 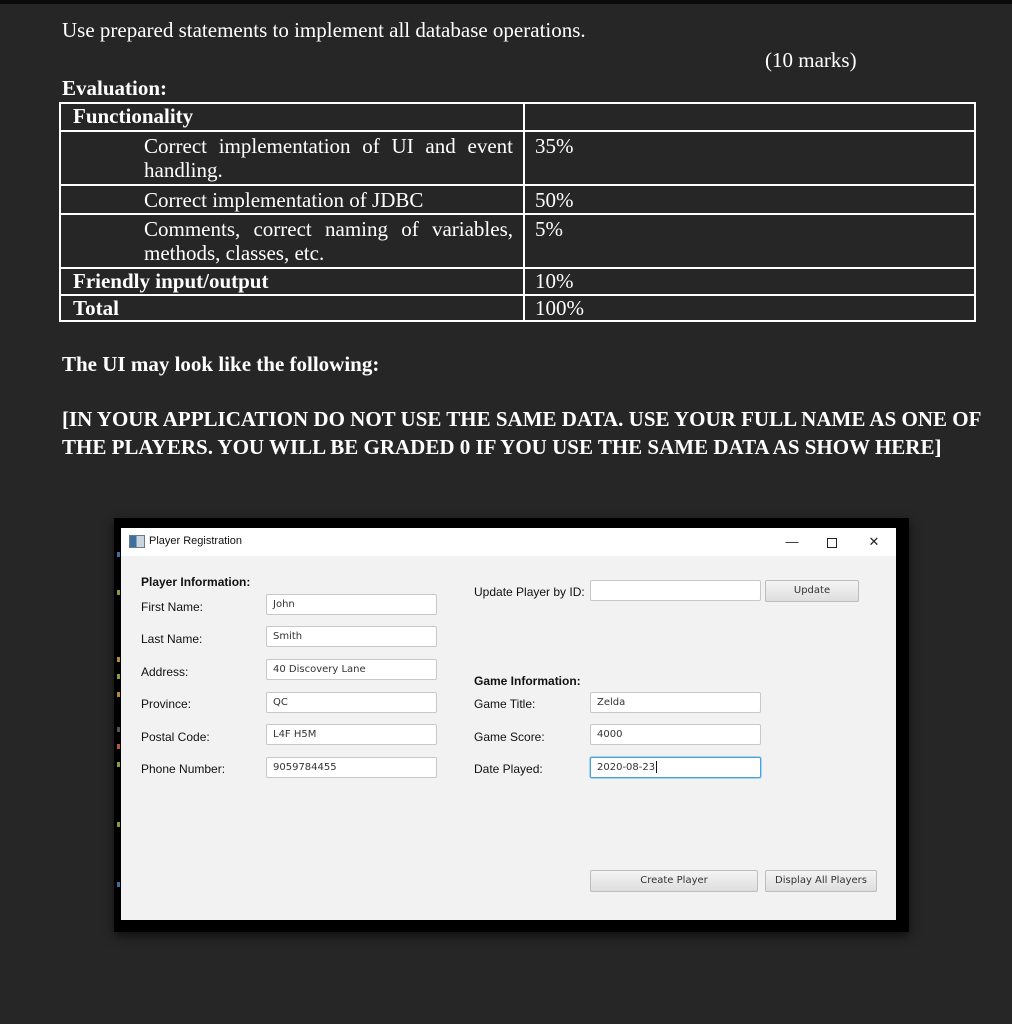 I want to click on date-played-input: 2020-08-23, so click(x=675, y=767).